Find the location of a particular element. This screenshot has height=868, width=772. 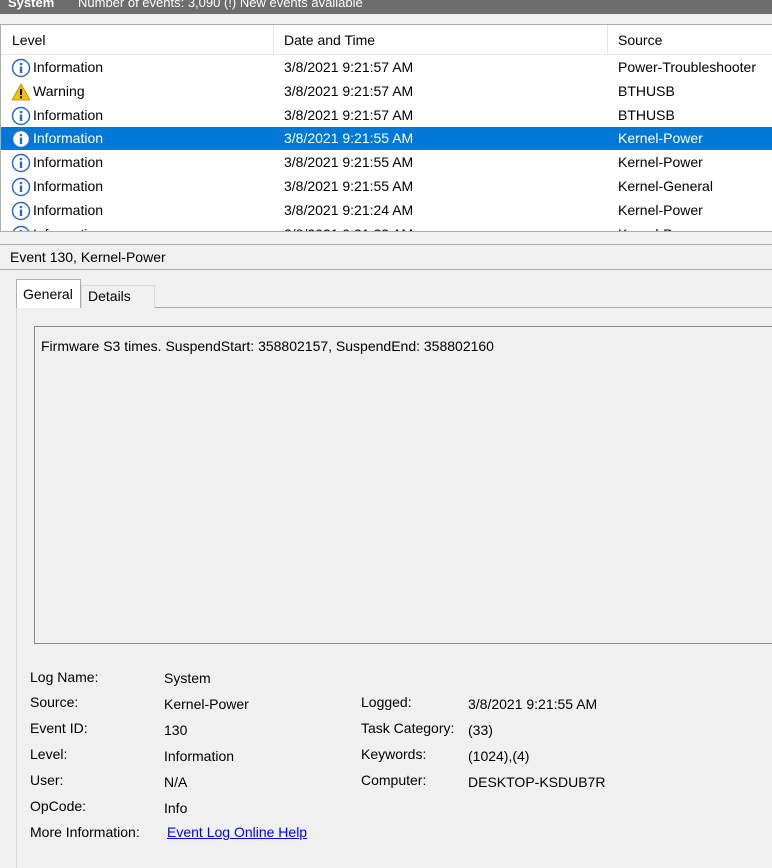

event-detail-title-bar: Event 130, Kernel-Power is located at coordinates (386, 257).